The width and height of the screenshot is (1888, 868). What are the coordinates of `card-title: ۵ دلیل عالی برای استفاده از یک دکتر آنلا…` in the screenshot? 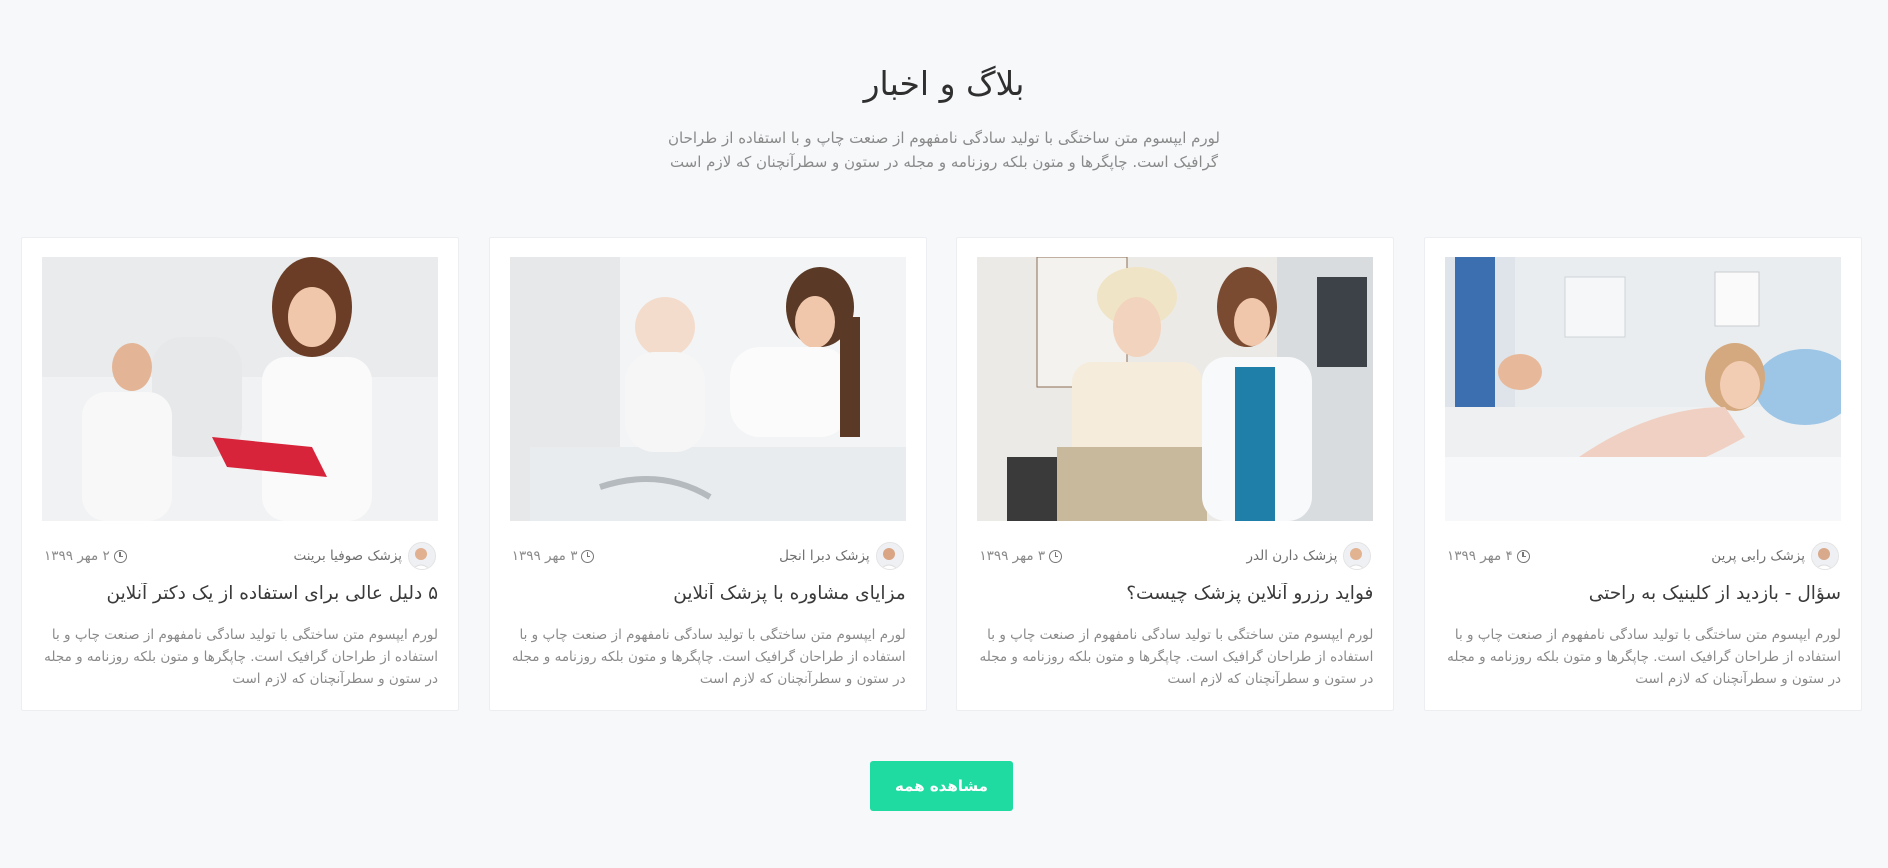 It's located at (240, 593).